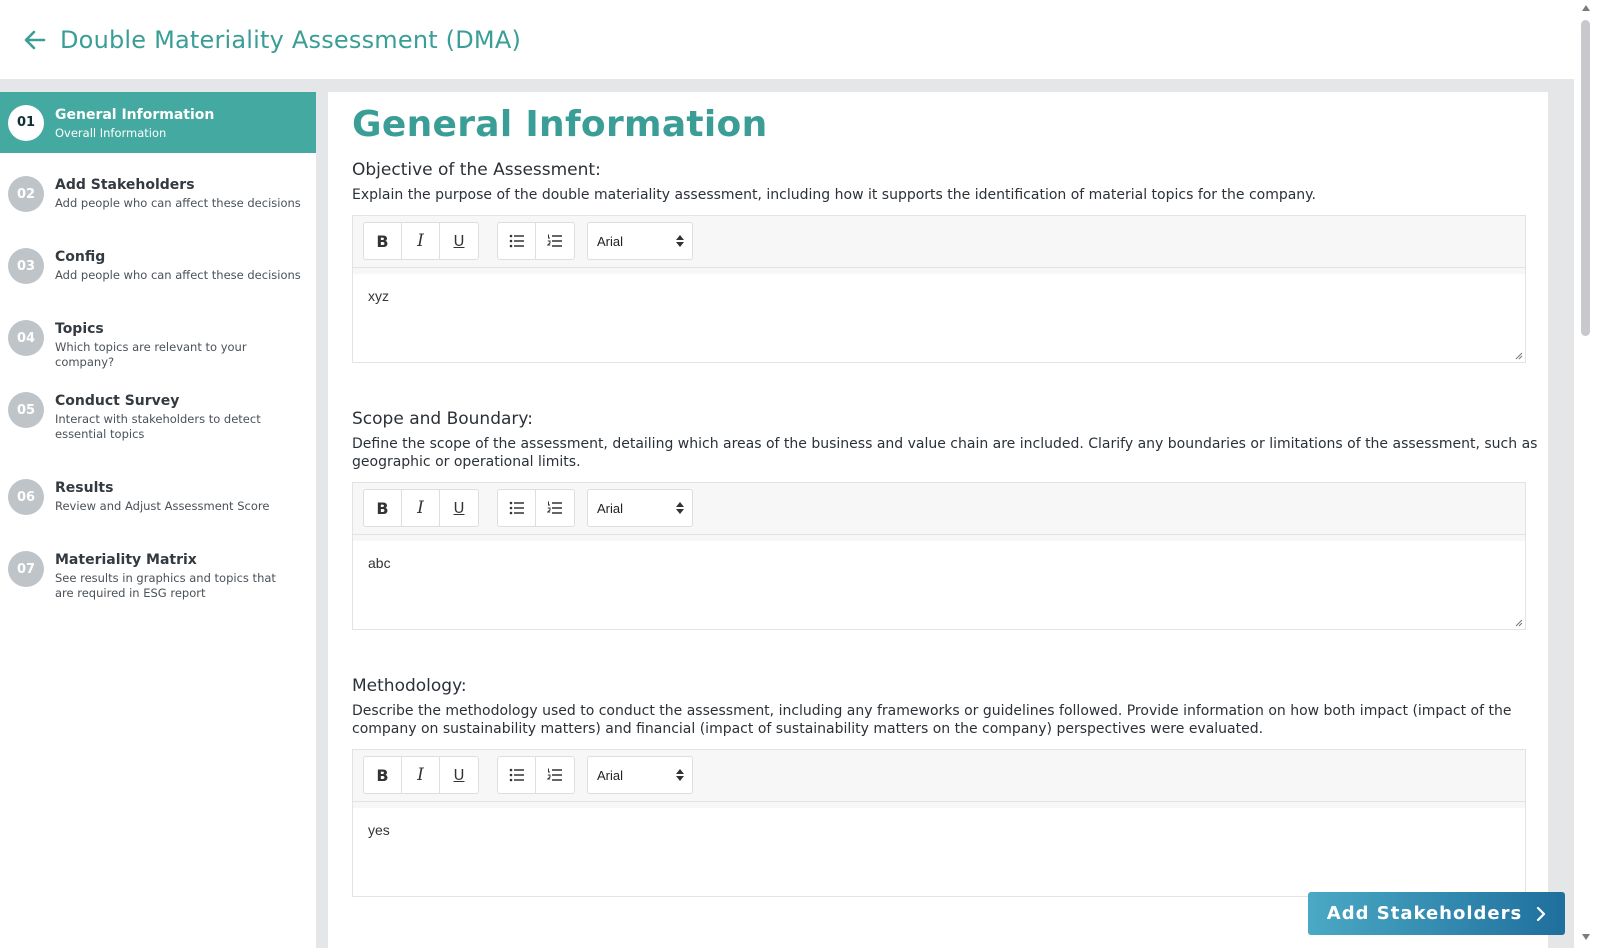 The height and width of the screenshot is (948, 1600). I want to click on step-title: Add Stakeholders, so click(125, 185).